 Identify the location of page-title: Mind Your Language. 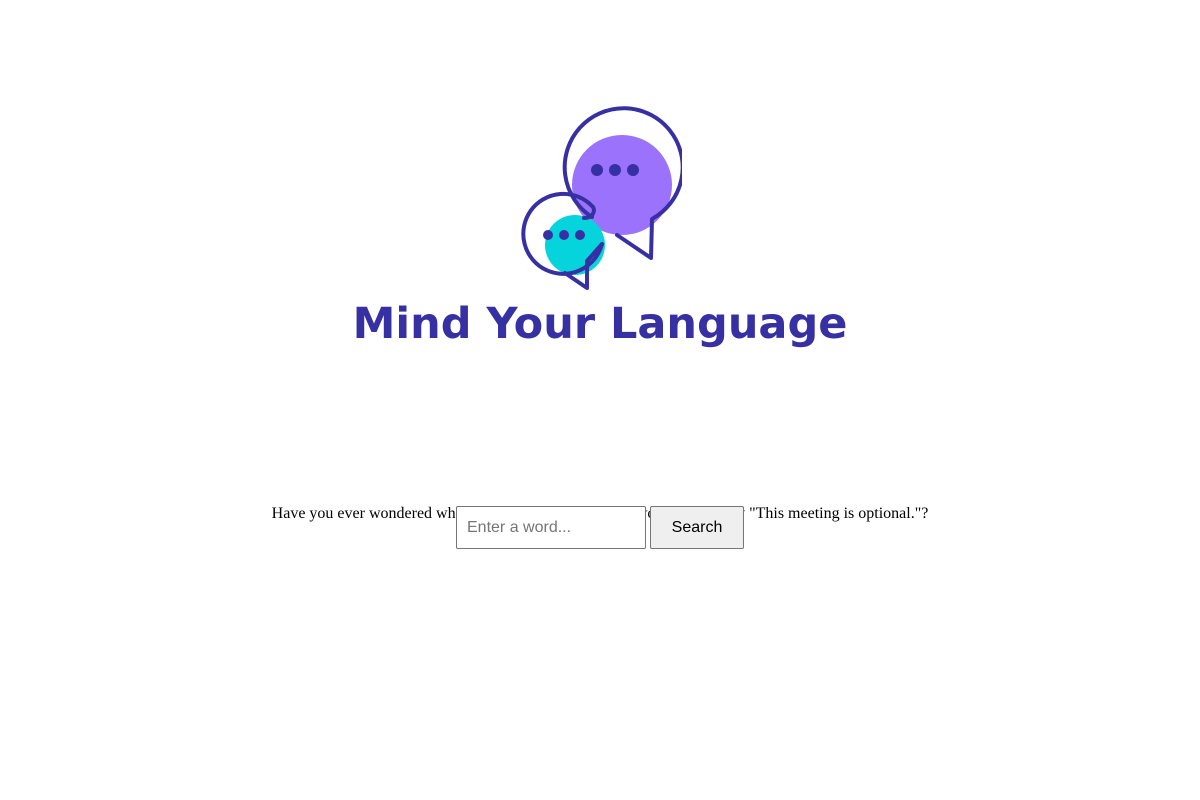
(600, 324).